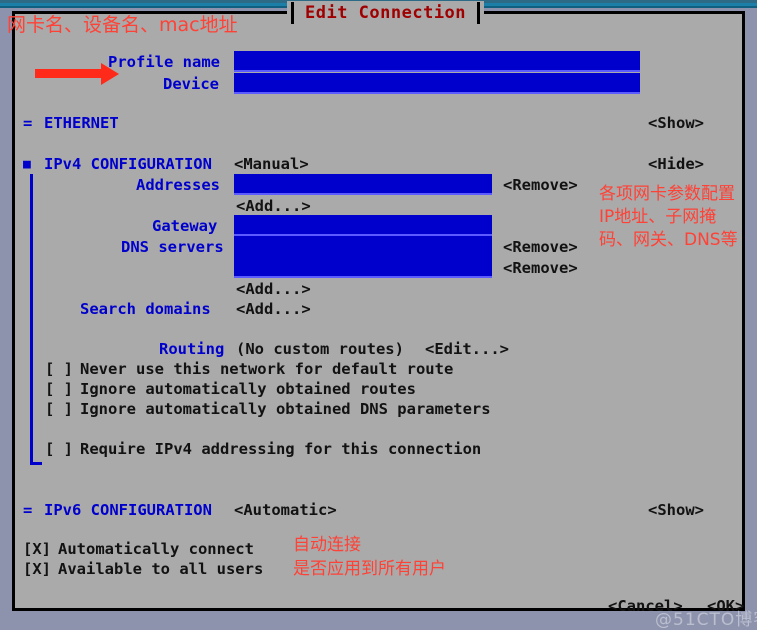 This screenshot has height=630, width=757. Describe the element at coordinates (28, 123) in the screenshot. I see `ethernet-marker: =` at that location.